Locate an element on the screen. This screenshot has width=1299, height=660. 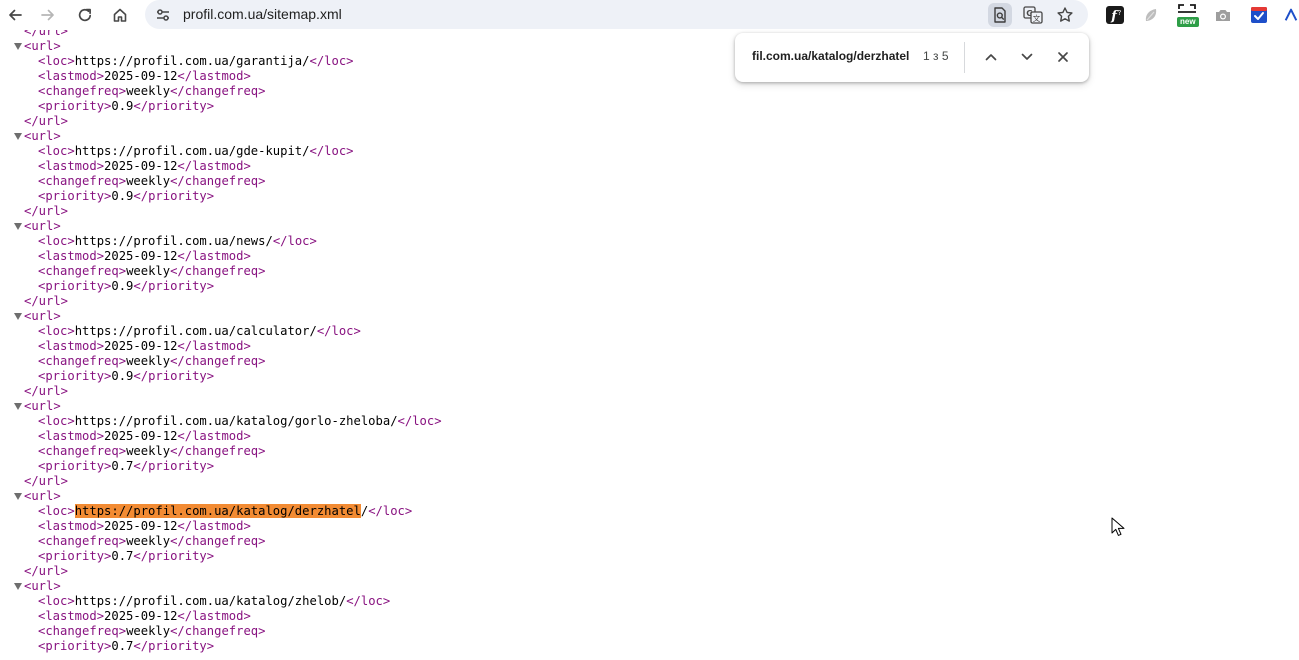
extension-leaf-button is located at coordinates (1151, 15).